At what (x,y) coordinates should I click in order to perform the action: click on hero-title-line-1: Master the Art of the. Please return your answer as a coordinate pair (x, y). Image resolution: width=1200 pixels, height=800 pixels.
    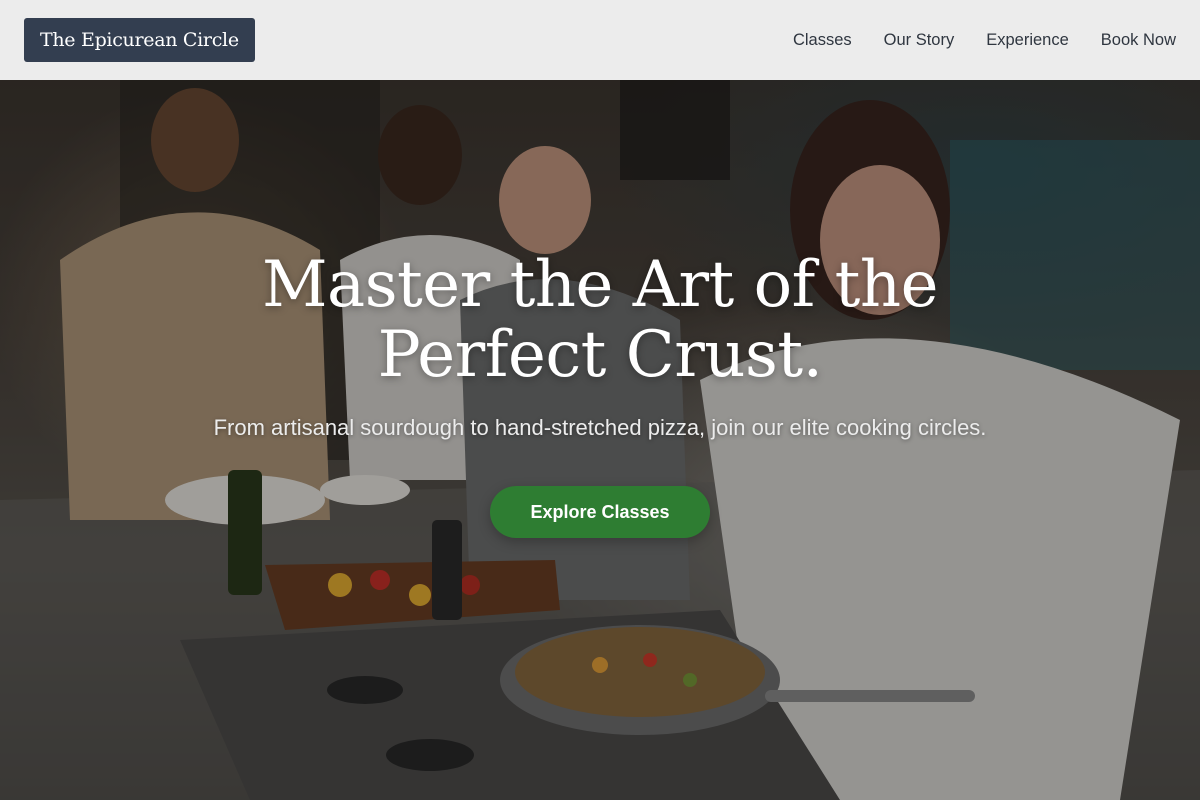
    Looking at the image, I should click on (600, 285).